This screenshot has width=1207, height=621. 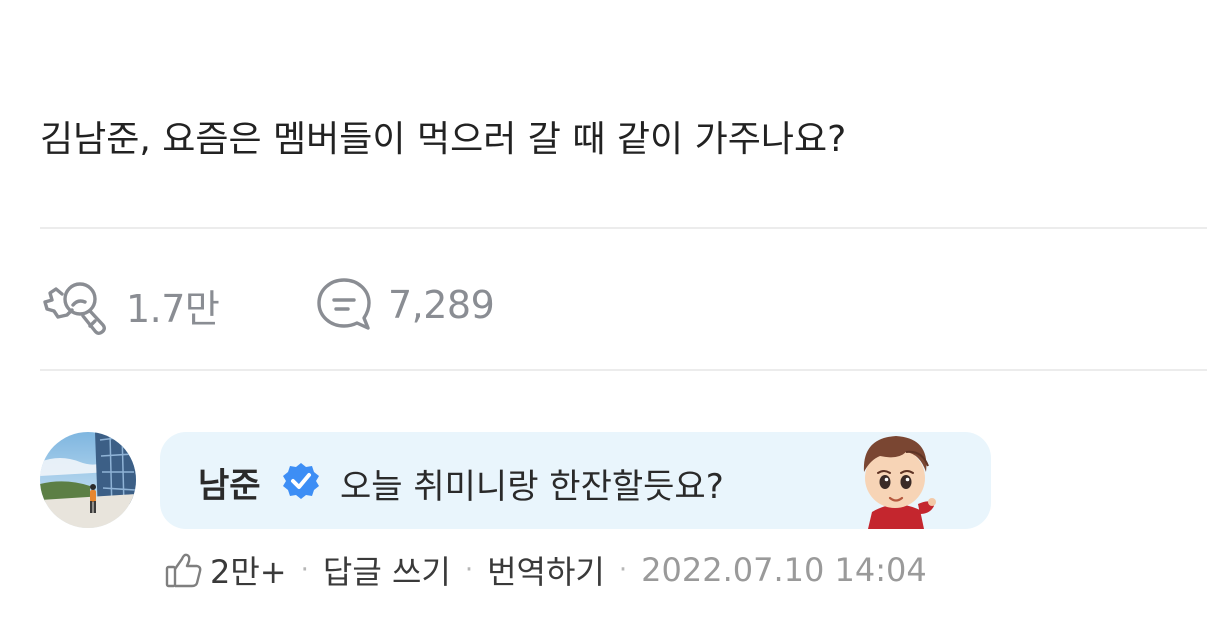 I want to click on post-text: 김남준, 요즘은 멤버들이 먹으러 갈 때 같이 가주나요?, so click(x=443, y=139).